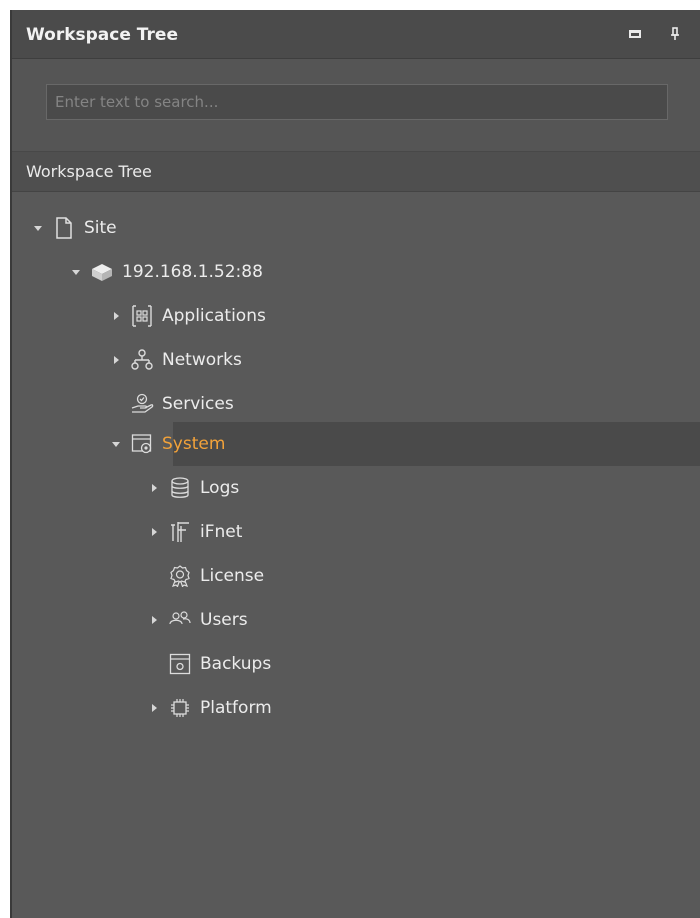 Image resolution: width=700 pixels, height=918 pixels. Describe the element at coordinates (232, 576) in the screenshot. I see `tree-item-label: License` at that location.